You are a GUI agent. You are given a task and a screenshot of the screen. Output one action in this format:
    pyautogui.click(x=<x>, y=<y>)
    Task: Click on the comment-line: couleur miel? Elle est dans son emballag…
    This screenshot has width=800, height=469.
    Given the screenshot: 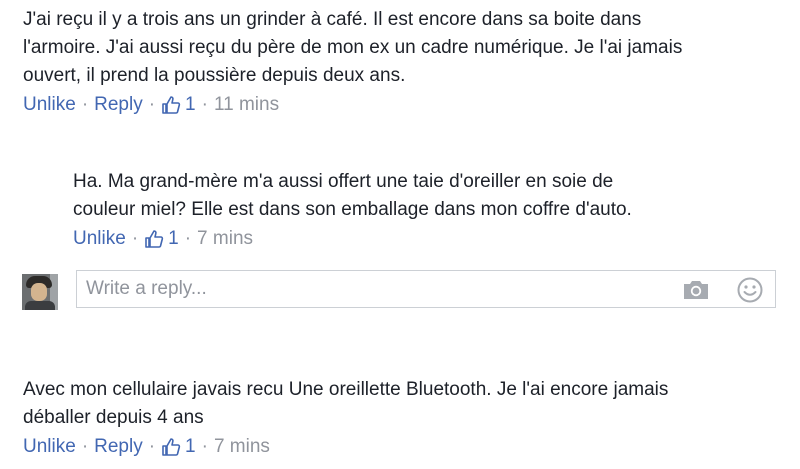 What is the action you would take?
    pyautogui.click(x=352, y=209)
    